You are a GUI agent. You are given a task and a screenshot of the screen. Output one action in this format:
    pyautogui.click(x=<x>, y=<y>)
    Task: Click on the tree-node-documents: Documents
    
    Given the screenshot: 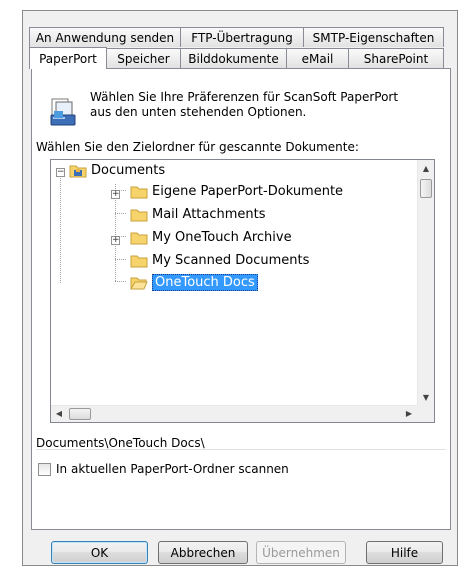 What is the action you would take?
    pyautogui.click(x=117, y=170)
    